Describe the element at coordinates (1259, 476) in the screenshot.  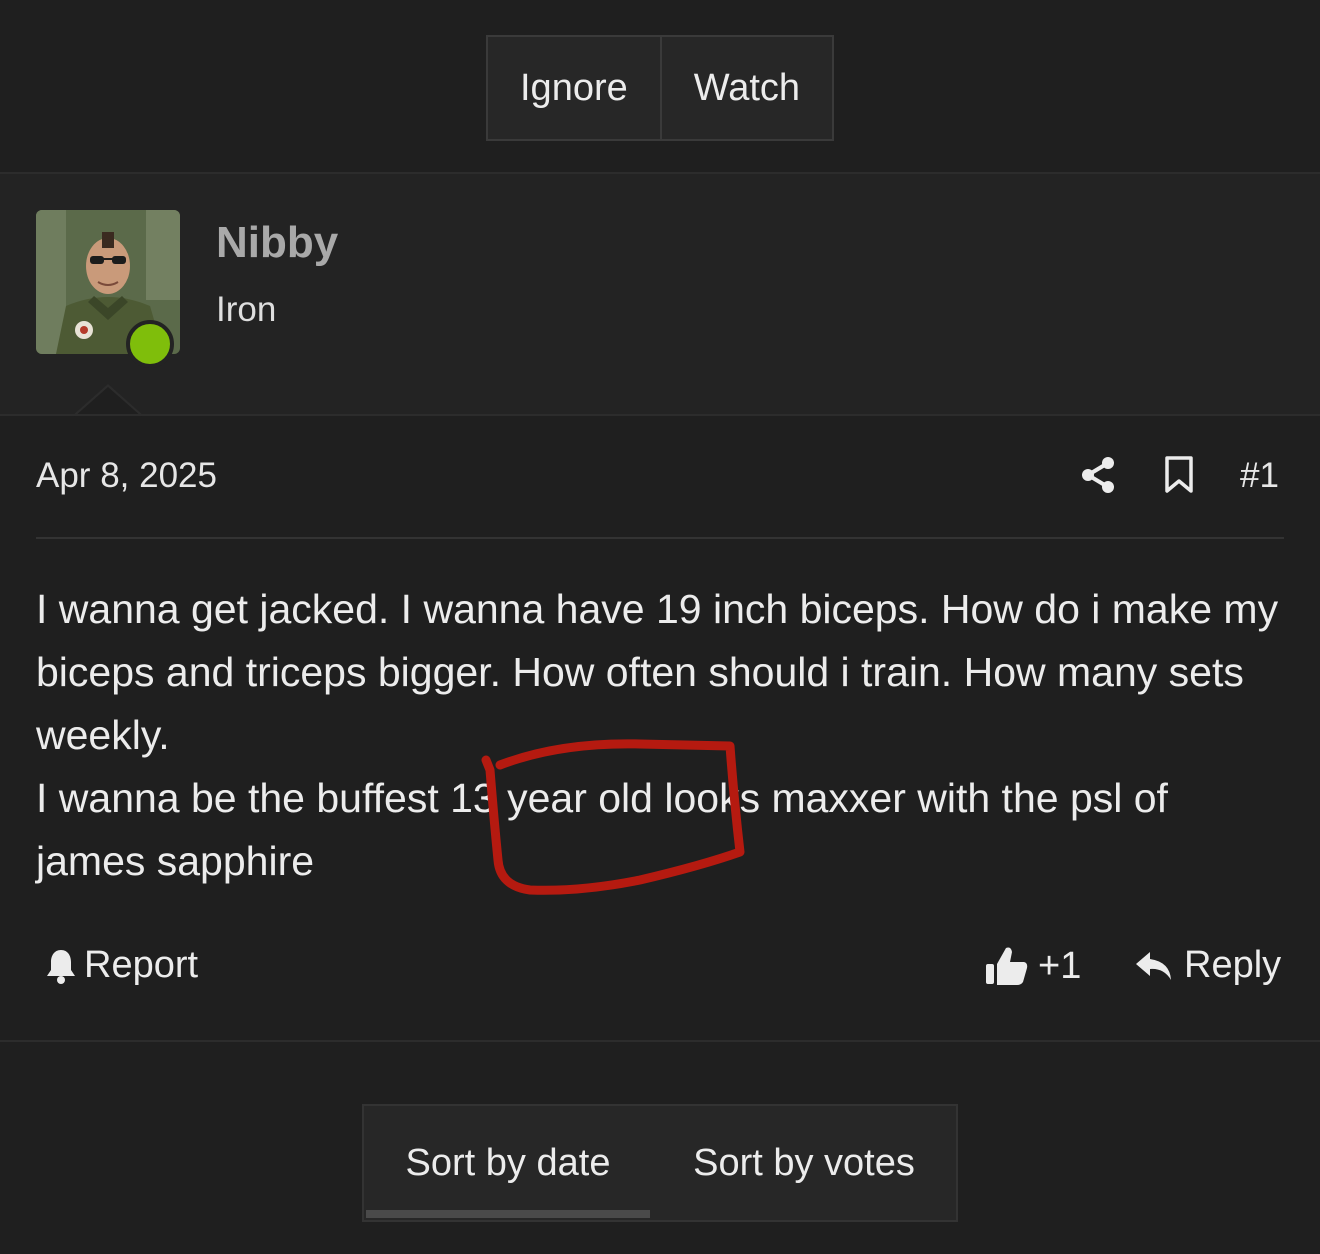
I see `post-number: #1` at that location.